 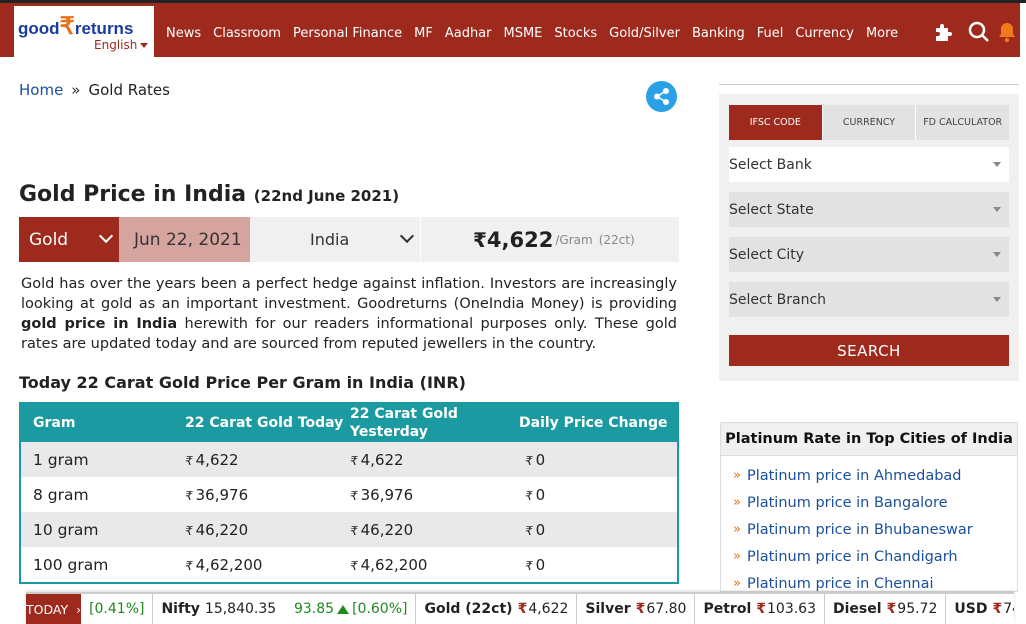 What do you see at coordinates (404, 423) in the screenshot?
I see `col-yesterday: 22 Carat Gold Yesterday` at bounding box center [404, 423].